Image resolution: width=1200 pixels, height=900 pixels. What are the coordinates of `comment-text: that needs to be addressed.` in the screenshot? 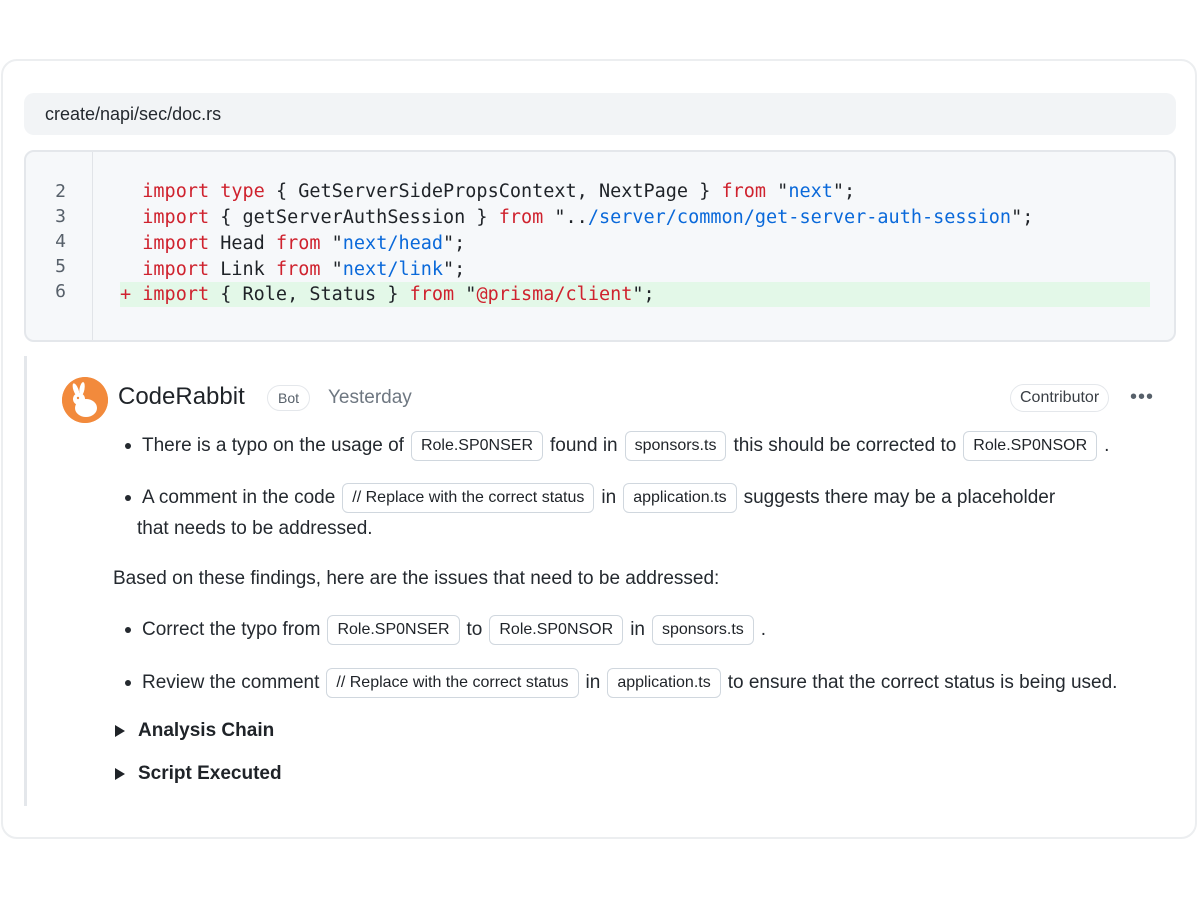 It's located at (255, 528).